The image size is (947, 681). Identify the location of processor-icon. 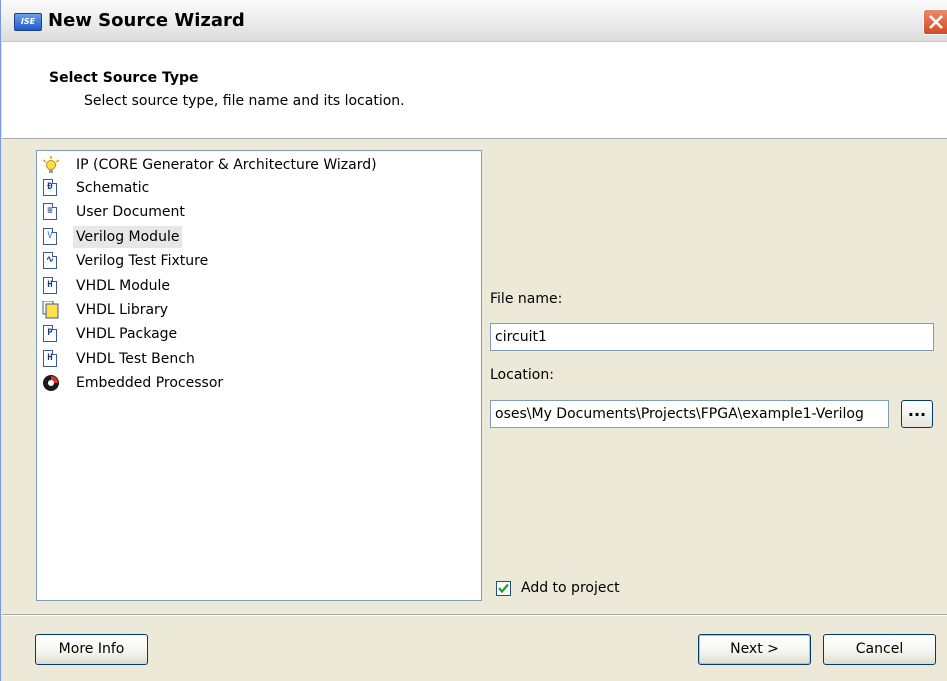
(51, 383).